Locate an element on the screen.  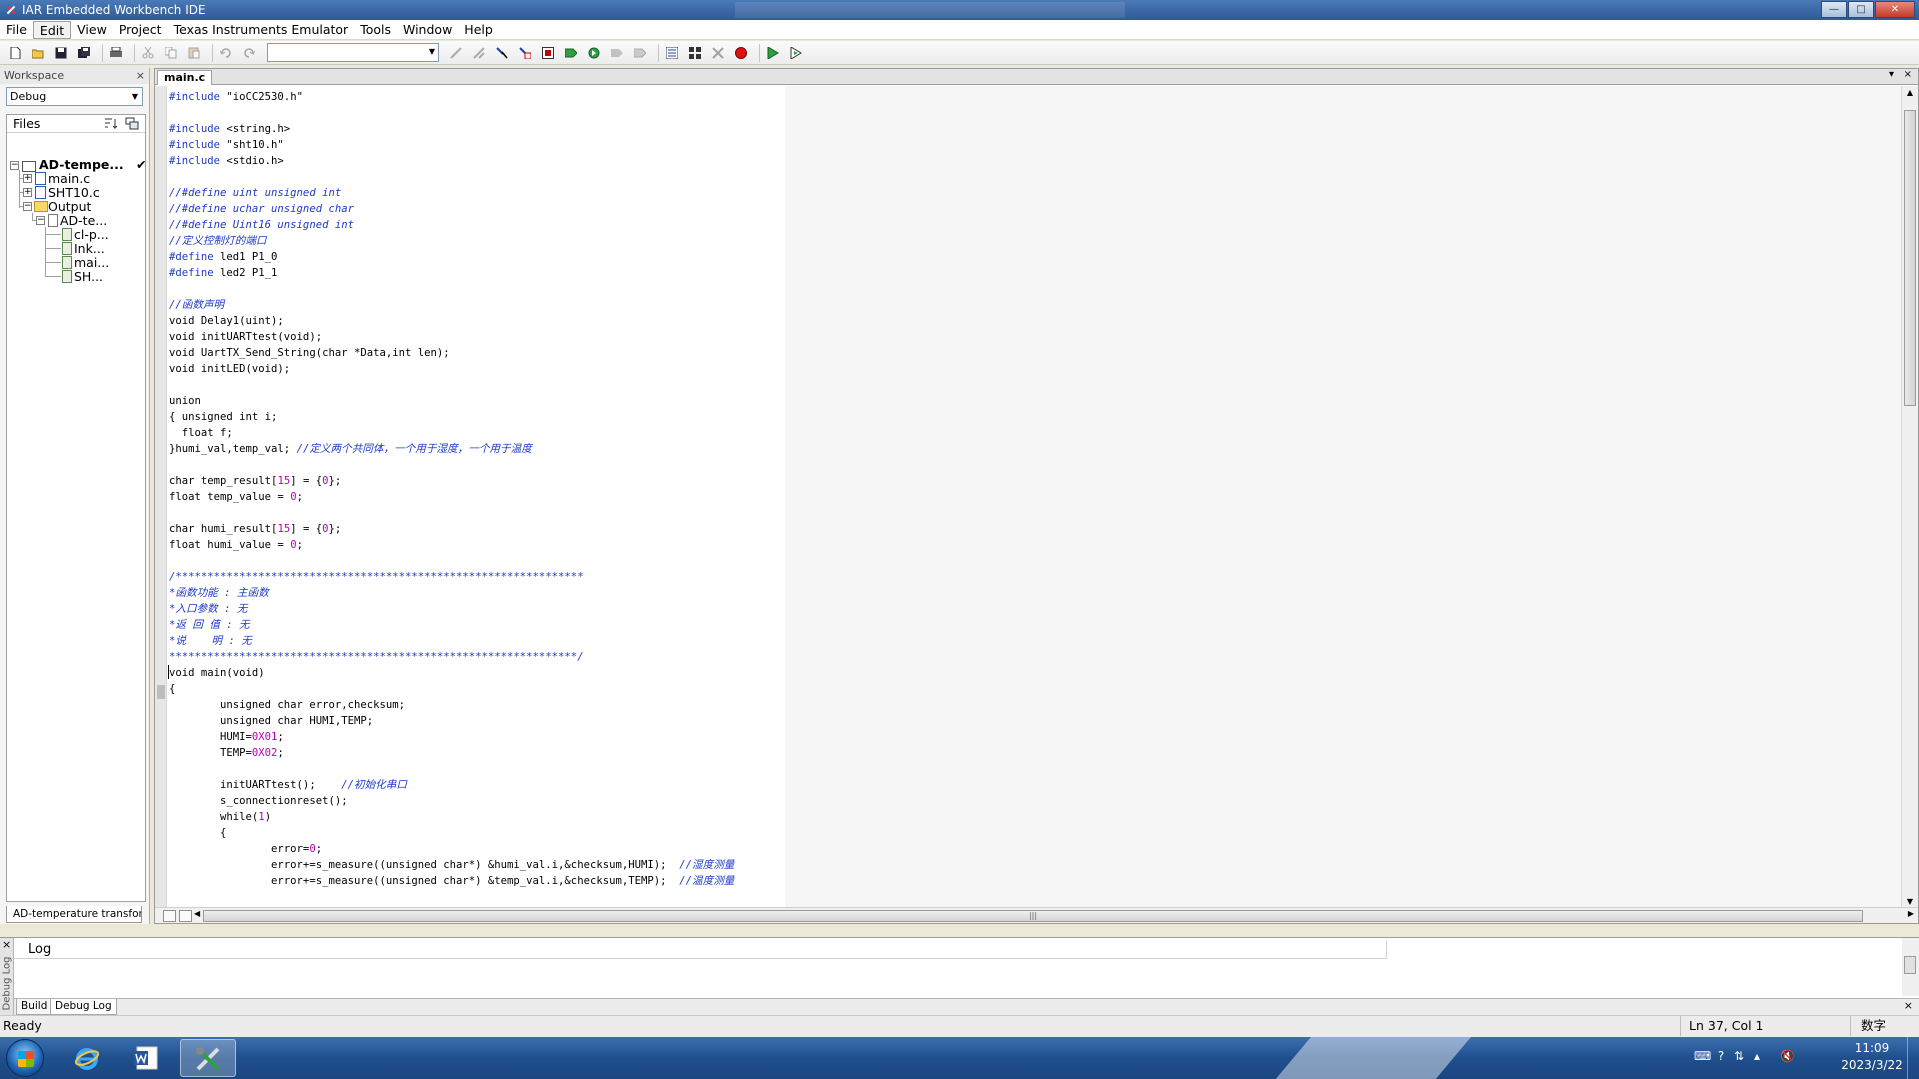
code-line: *入口参数 : 无 is located at coordinates (451, 609).